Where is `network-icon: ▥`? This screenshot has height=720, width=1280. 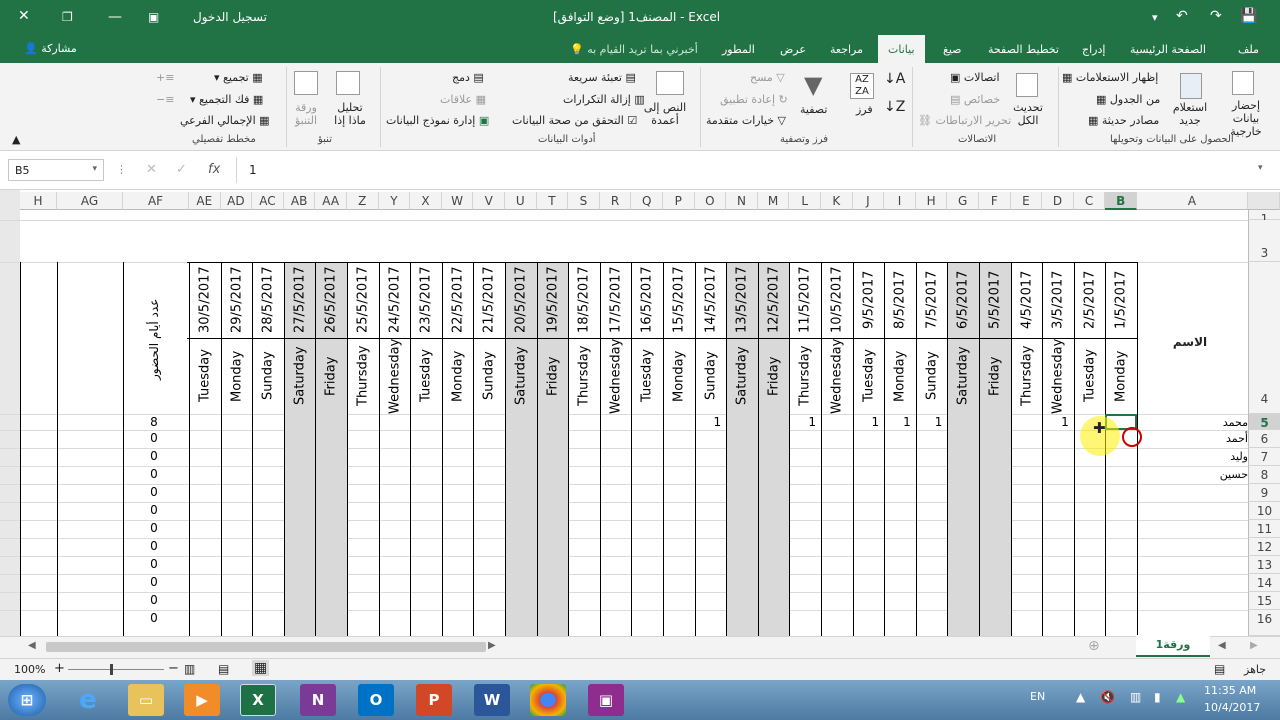
network-icon: ▥ is located at coordinates (1135, 697).